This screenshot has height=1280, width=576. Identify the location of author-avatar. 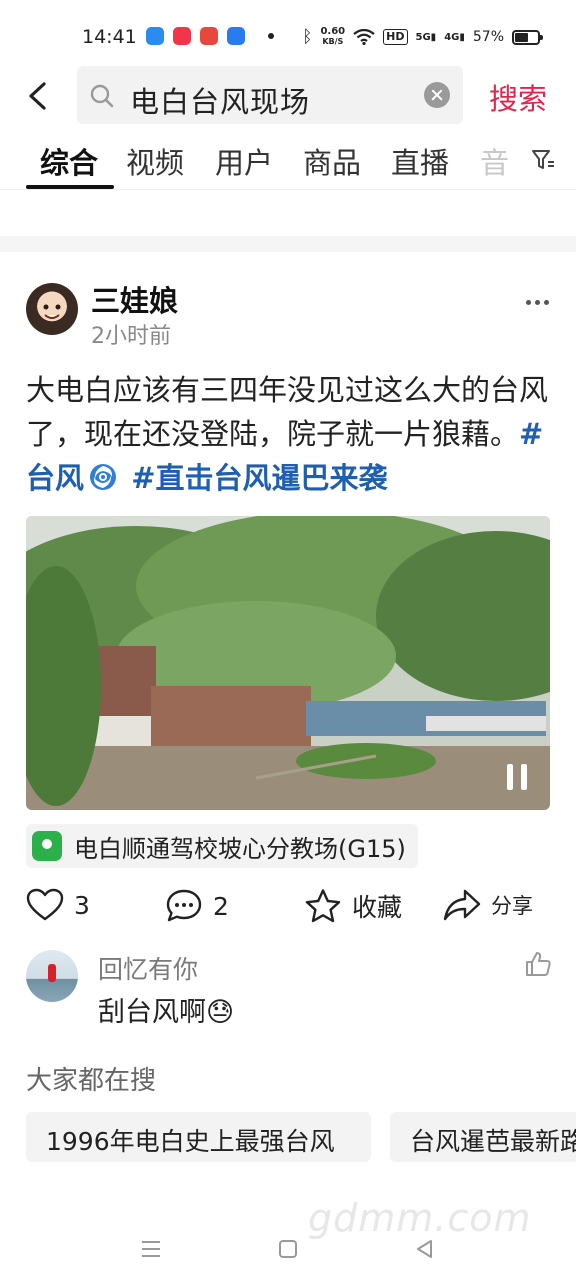
(52, 309).